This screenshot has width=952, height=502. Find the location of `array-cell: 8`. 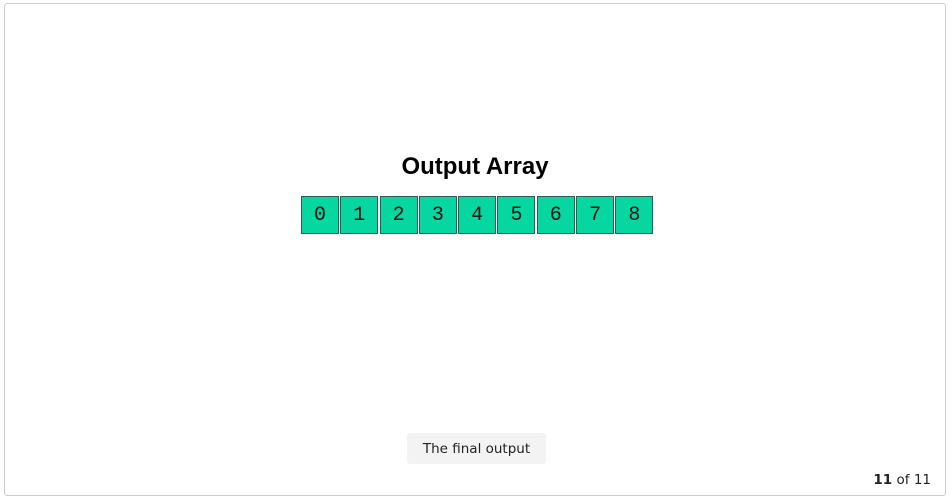

array-cell: 8 is located at coordinates (634, 215).